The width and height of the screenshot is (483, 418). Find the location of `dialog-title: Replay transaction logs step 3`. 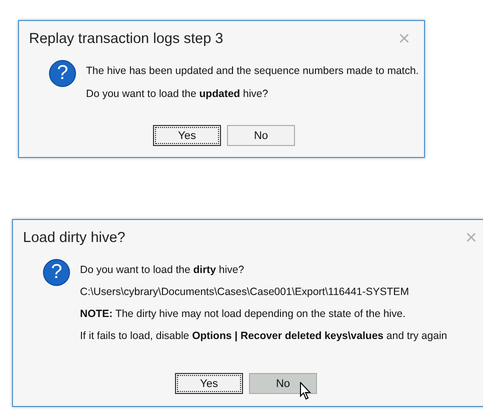

dialog-title: Replay transaction logs step 3 is located at coordinates (126, 39).